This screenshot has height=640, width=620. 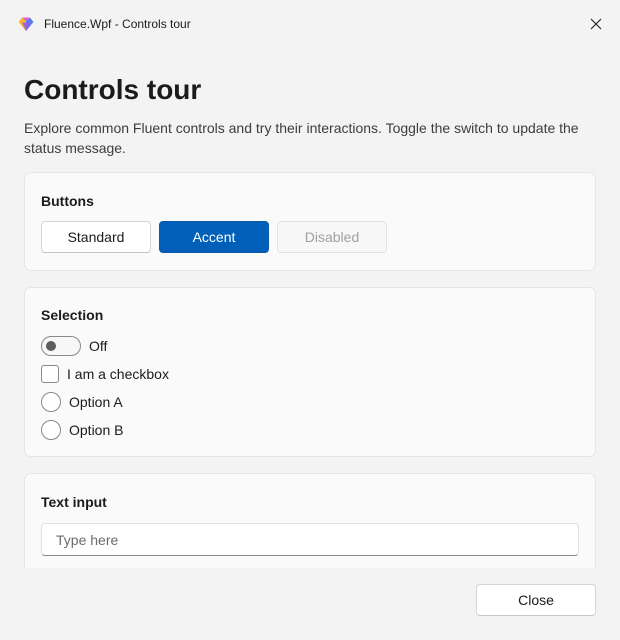 What do you see at coordinates (214, 237) in the screenshot?
I see `accent-button: Accent` at bounding box center [214, 237].